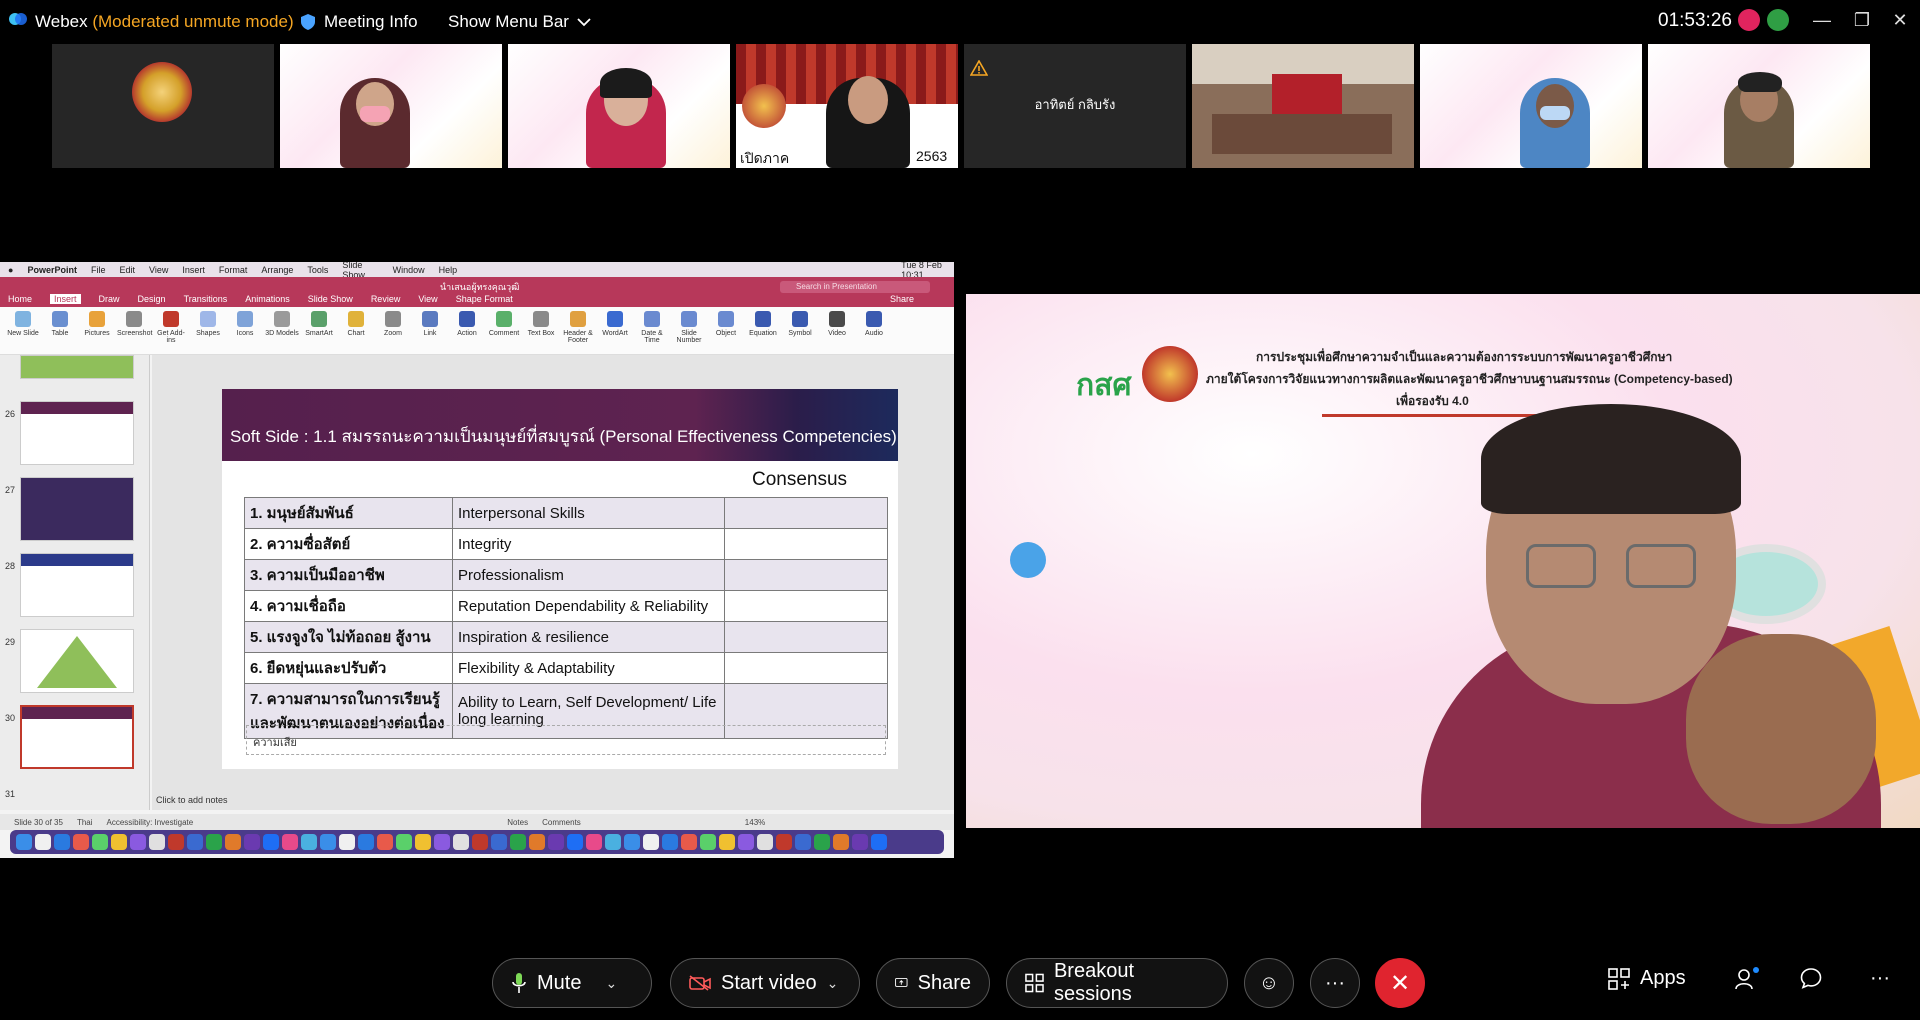  I want to click on network-stats-icon, so click(1778, 20).